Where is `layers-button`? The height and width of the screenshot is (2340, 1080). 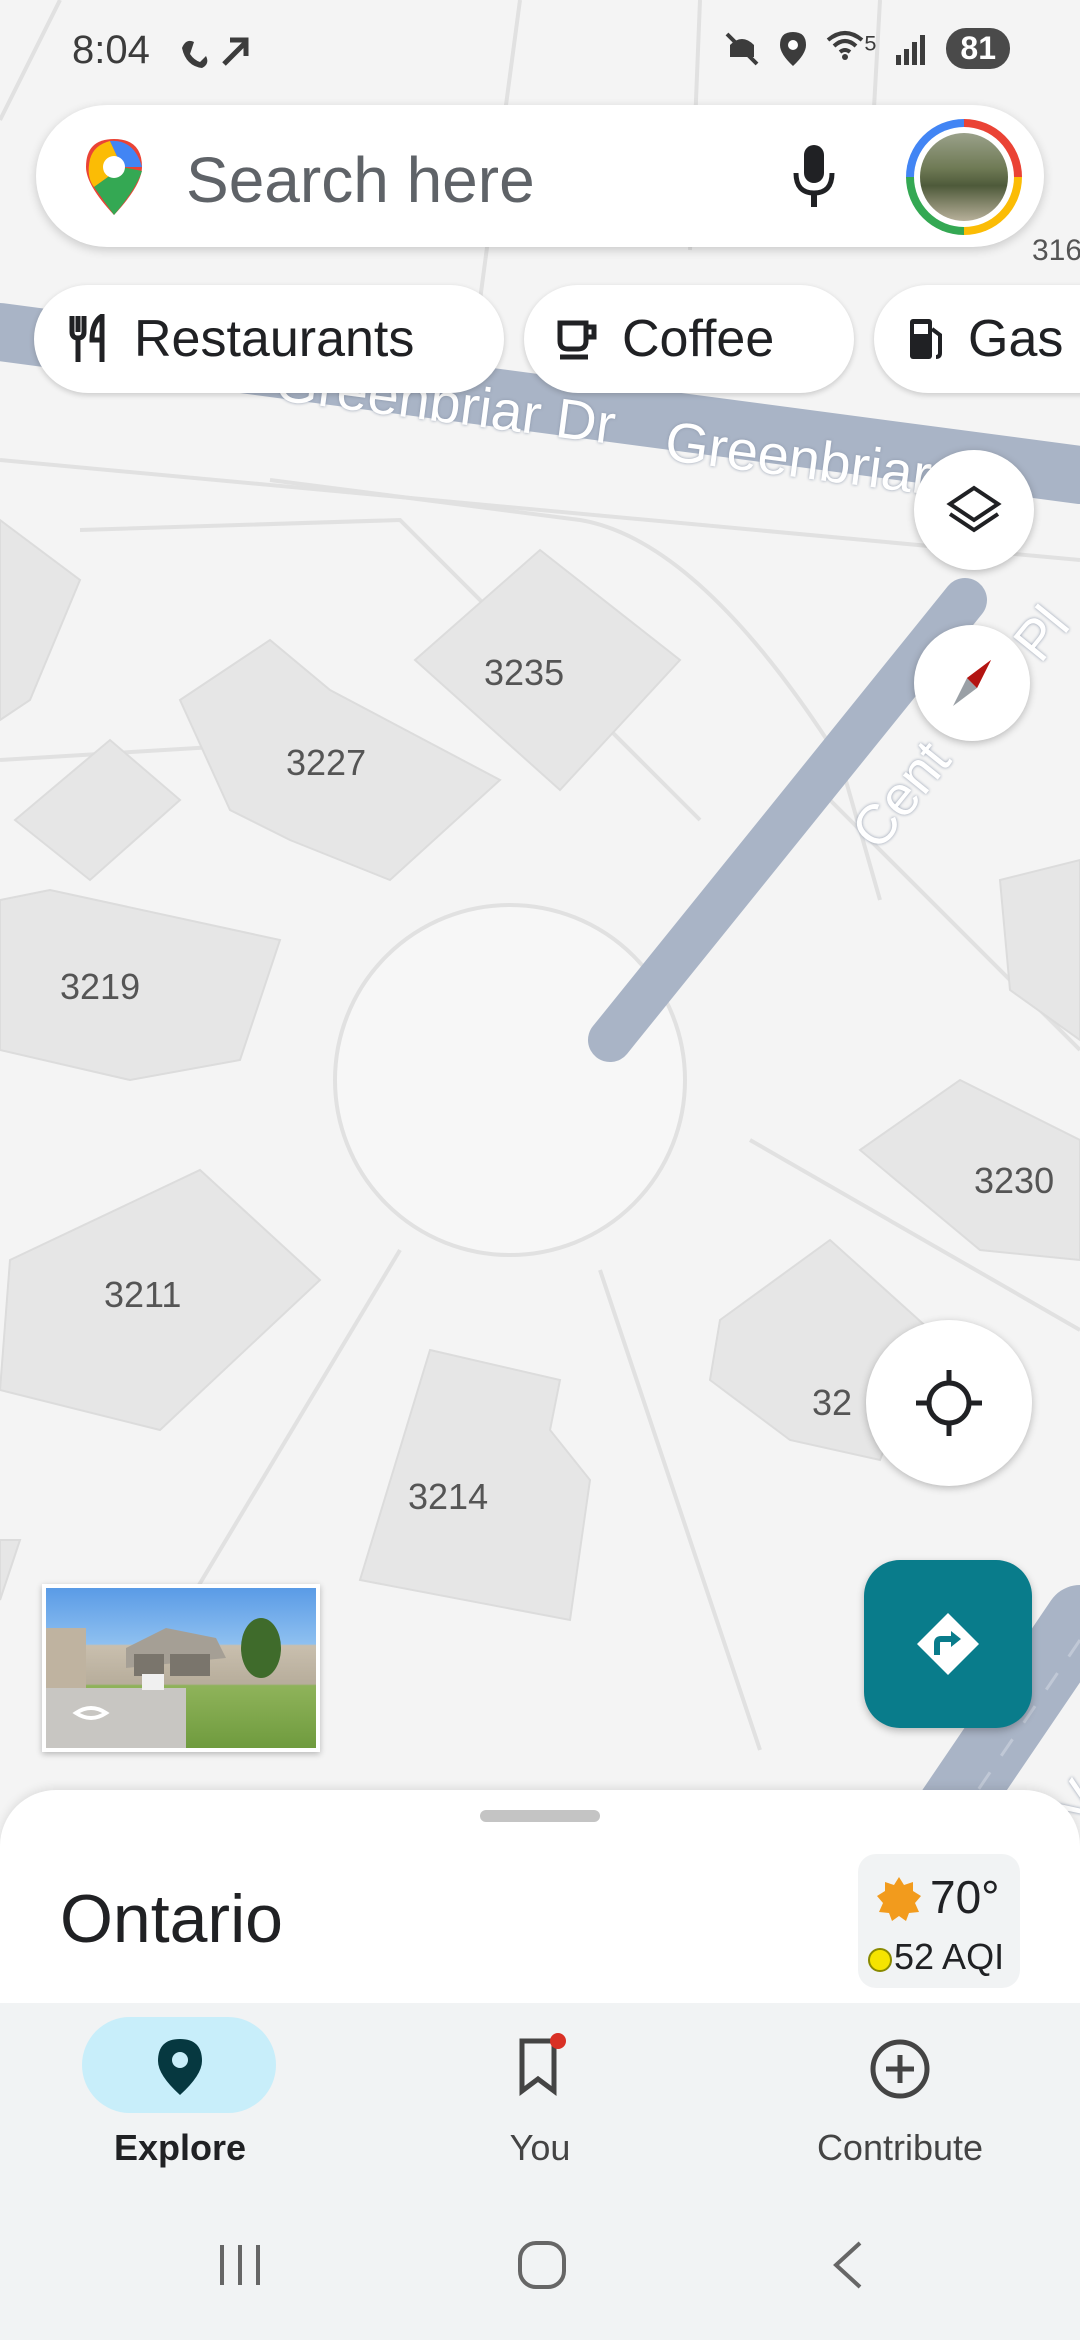
layers-button is located at coordinates (974, 510).